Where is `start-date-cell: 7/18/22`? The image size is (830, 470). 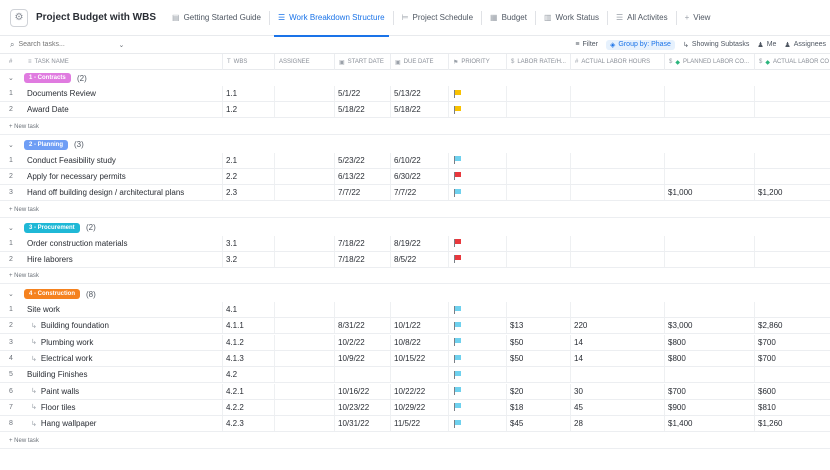
start-date-cell: 7/18/22 is located at coordinates (362, 259).